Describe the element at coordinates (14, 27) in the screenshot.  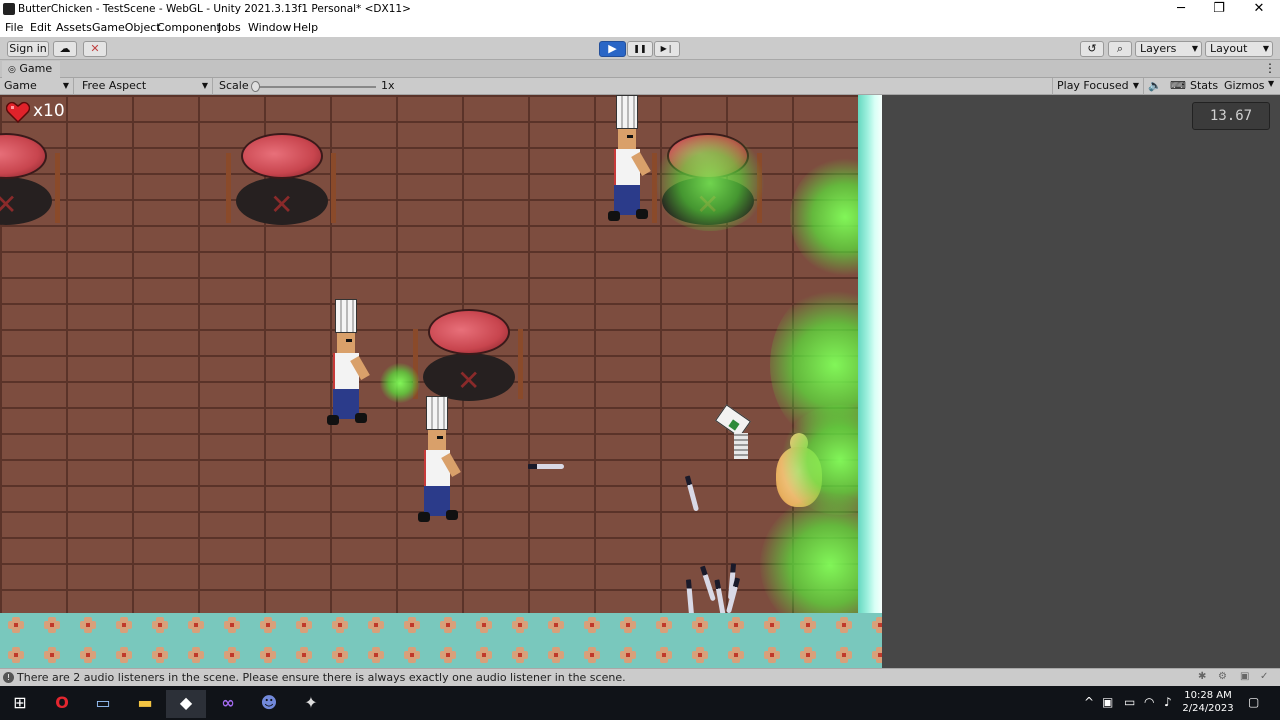
I see `menu-file: File` at that location.